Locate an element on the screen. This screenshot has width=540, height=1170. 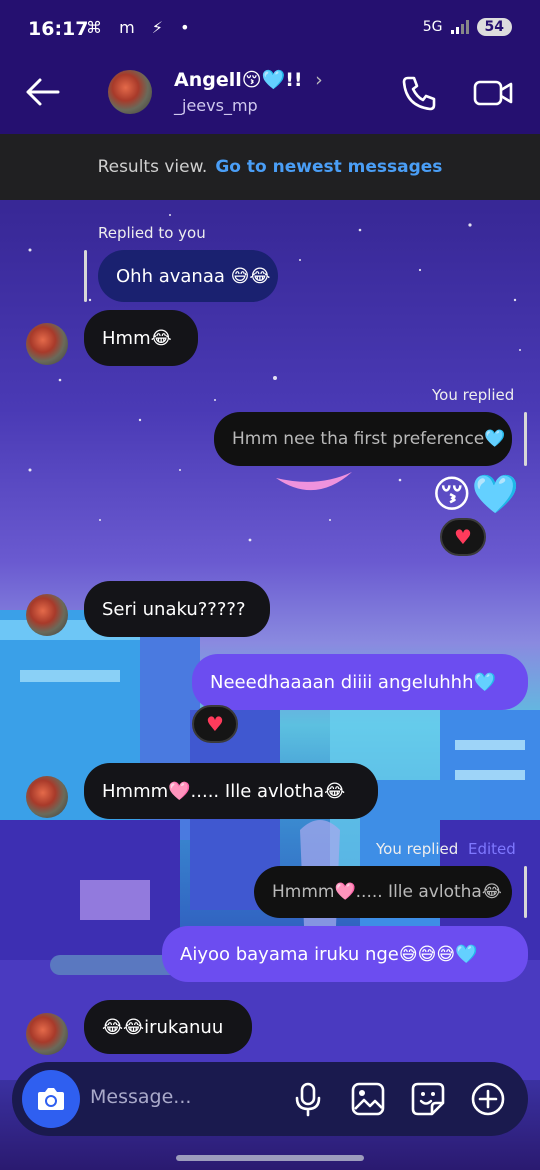
status-indicators: 5G 54 is located at coordinates (467, 27).